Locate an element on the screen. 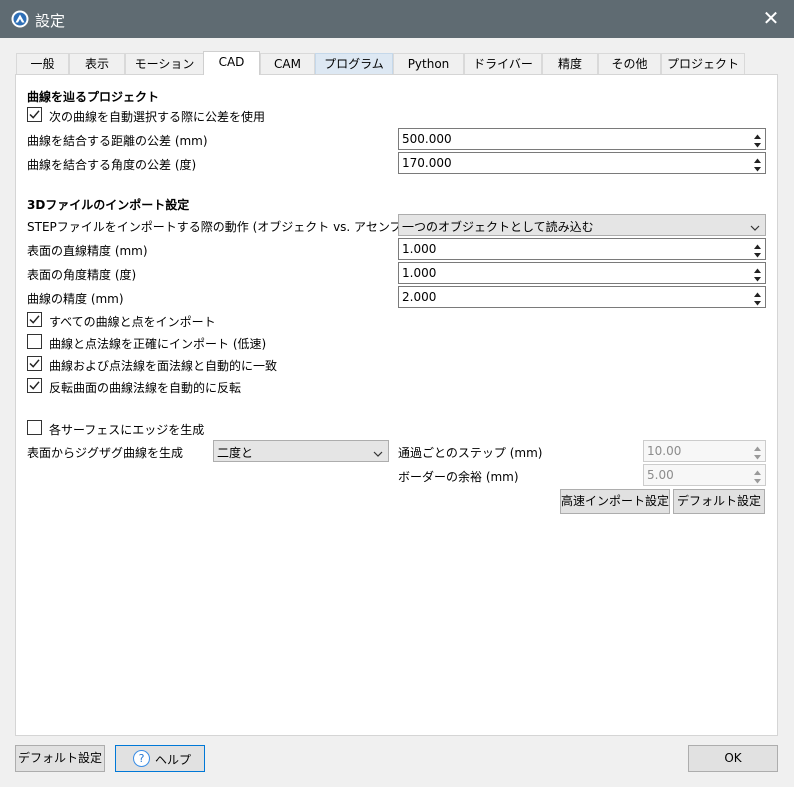  tab-program: プログラム is located at coordinates (354, 63).